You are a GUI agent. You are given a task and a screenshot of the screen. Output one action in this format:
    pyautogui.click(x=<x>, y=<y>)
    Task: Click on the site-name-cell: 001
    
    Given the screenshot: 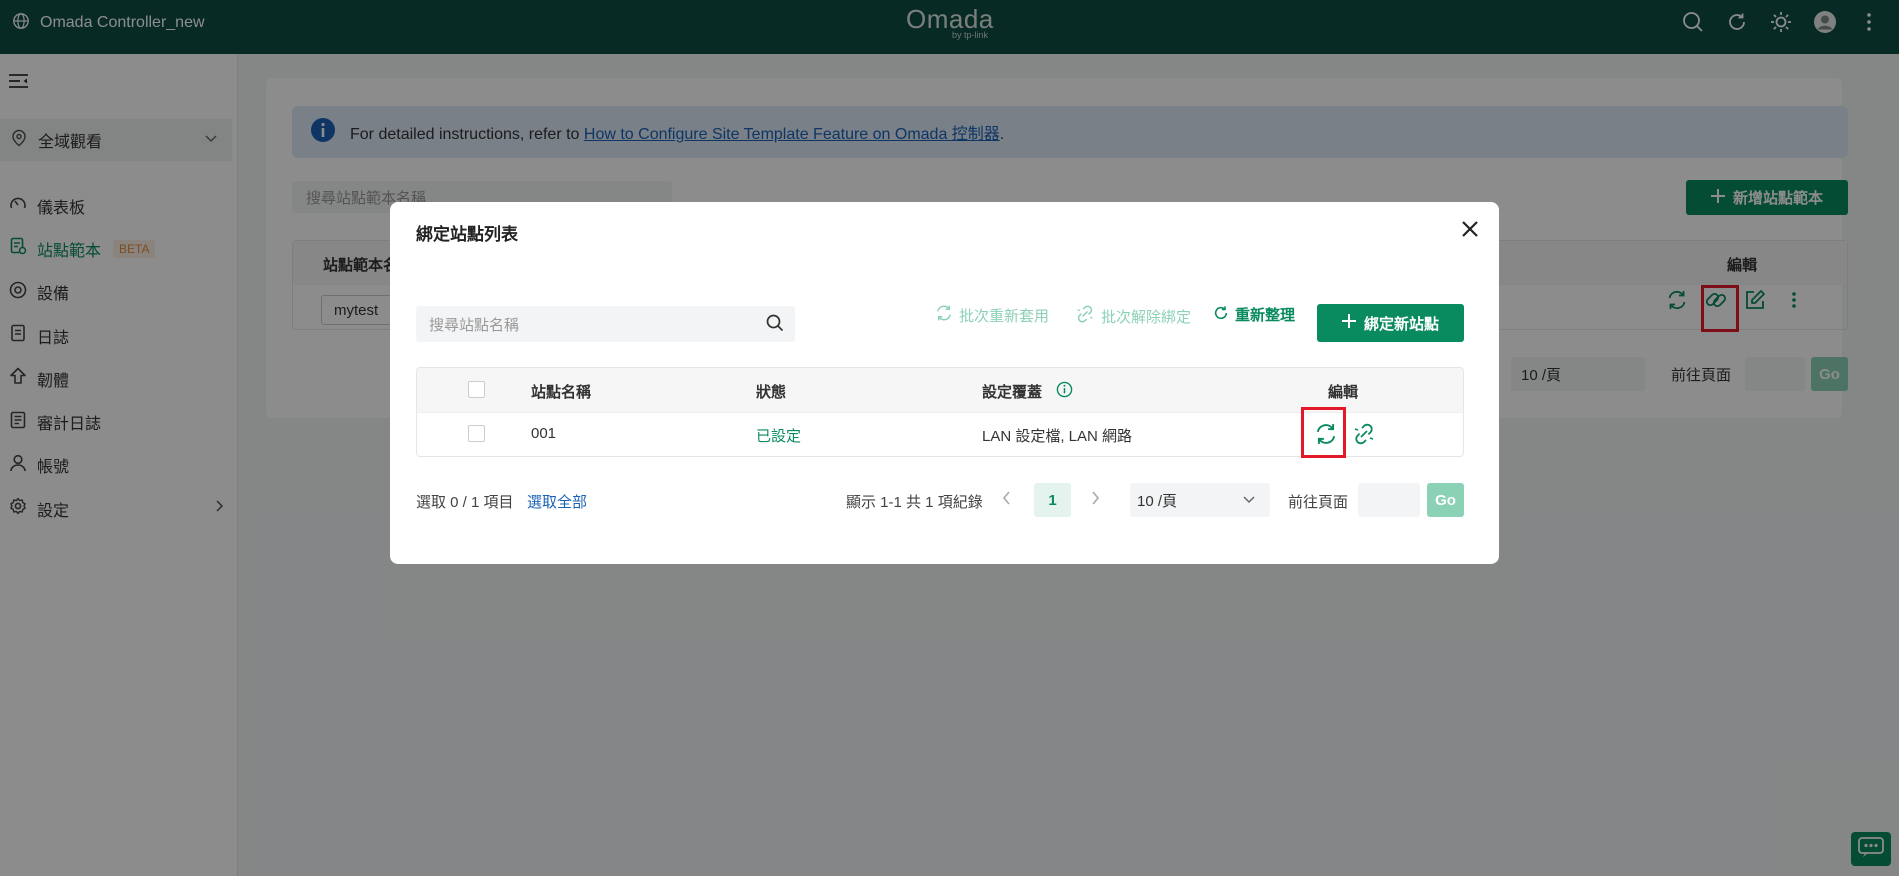 What is the action you would take?
    pyautogui.click(x=544, y=433)
    